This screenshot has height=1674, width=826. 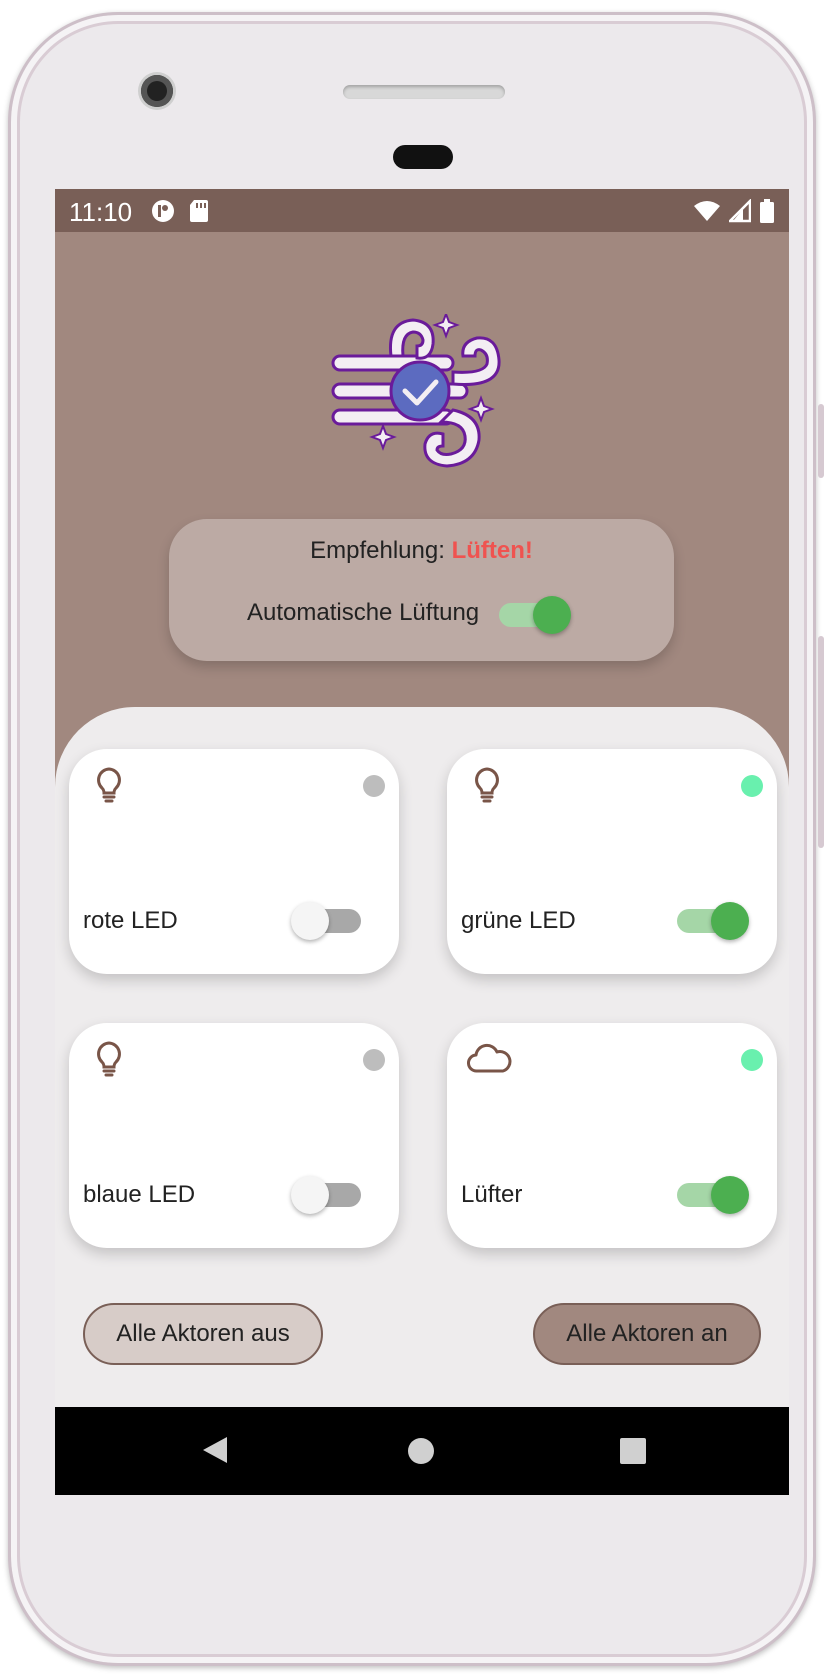 I want to click on earpiece-speaker, so click(x=424, y=92).